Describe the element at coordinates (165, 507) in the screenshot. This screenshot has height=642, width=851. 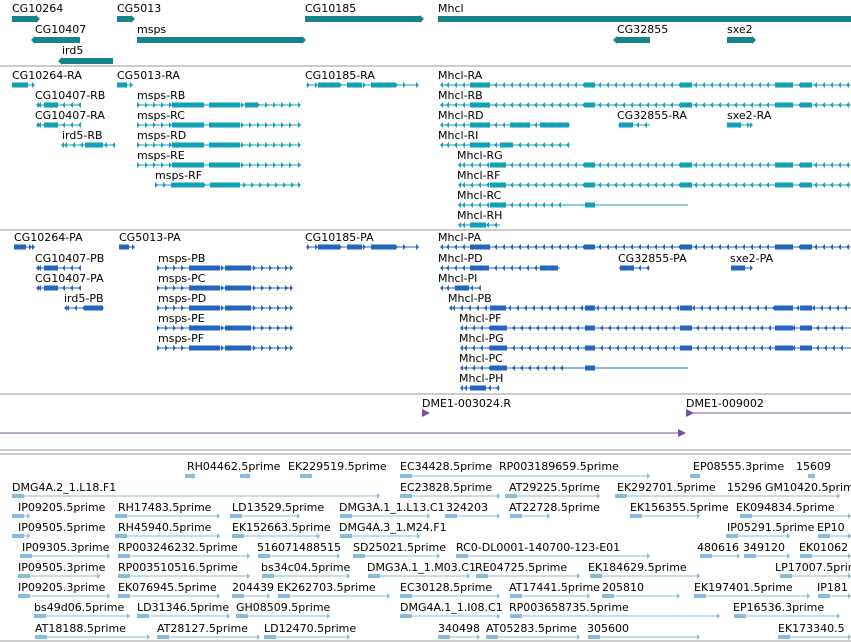
I see `est-label-13: RH17483.5prime` at that location.